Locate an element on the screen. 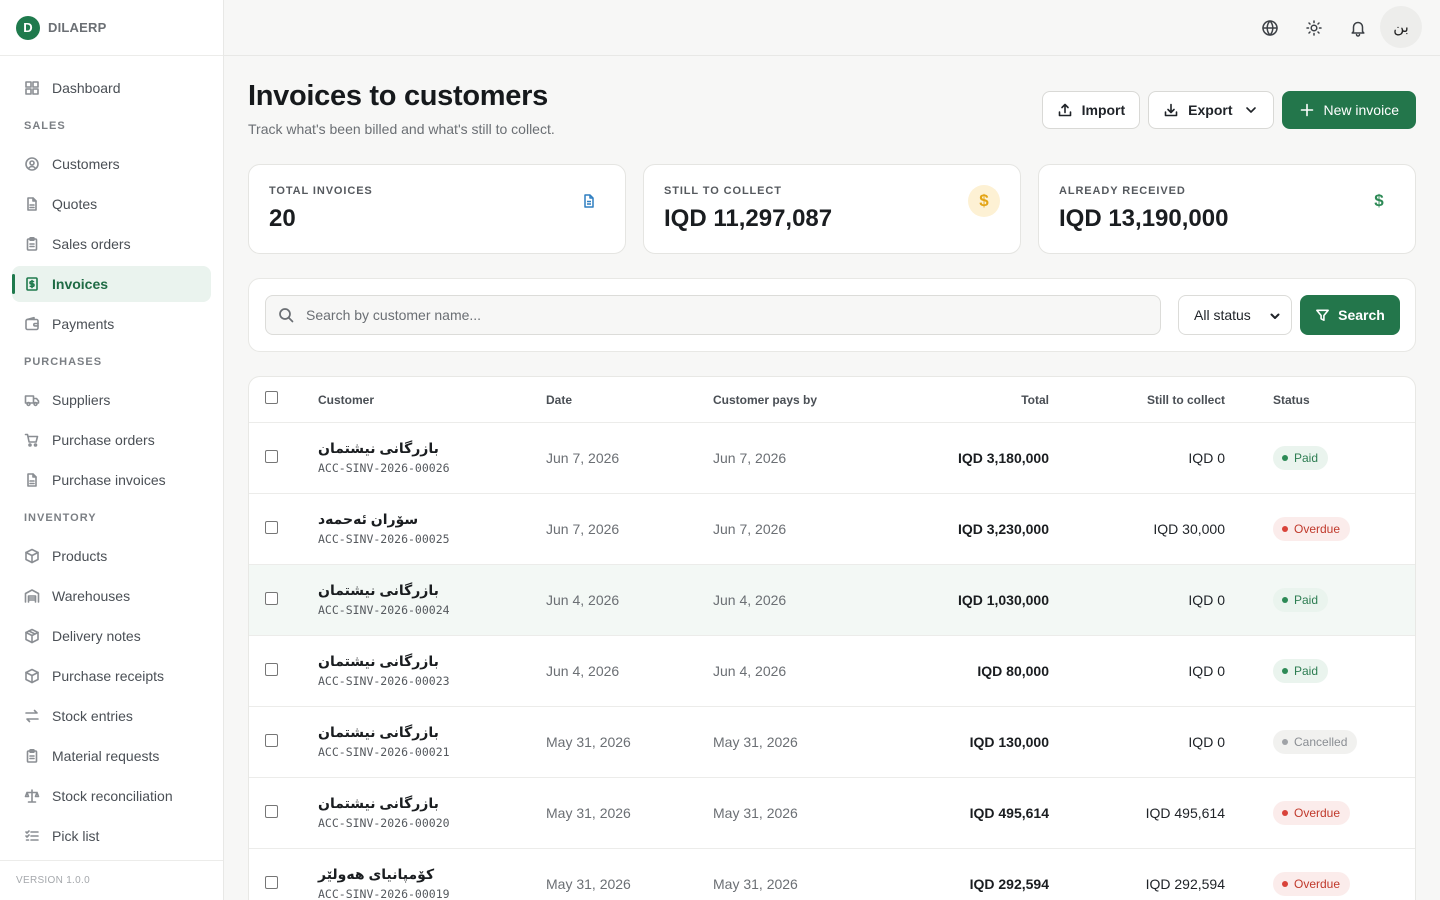  stat-value: IQD 11,297,087 is located at coordinates (748, 218).